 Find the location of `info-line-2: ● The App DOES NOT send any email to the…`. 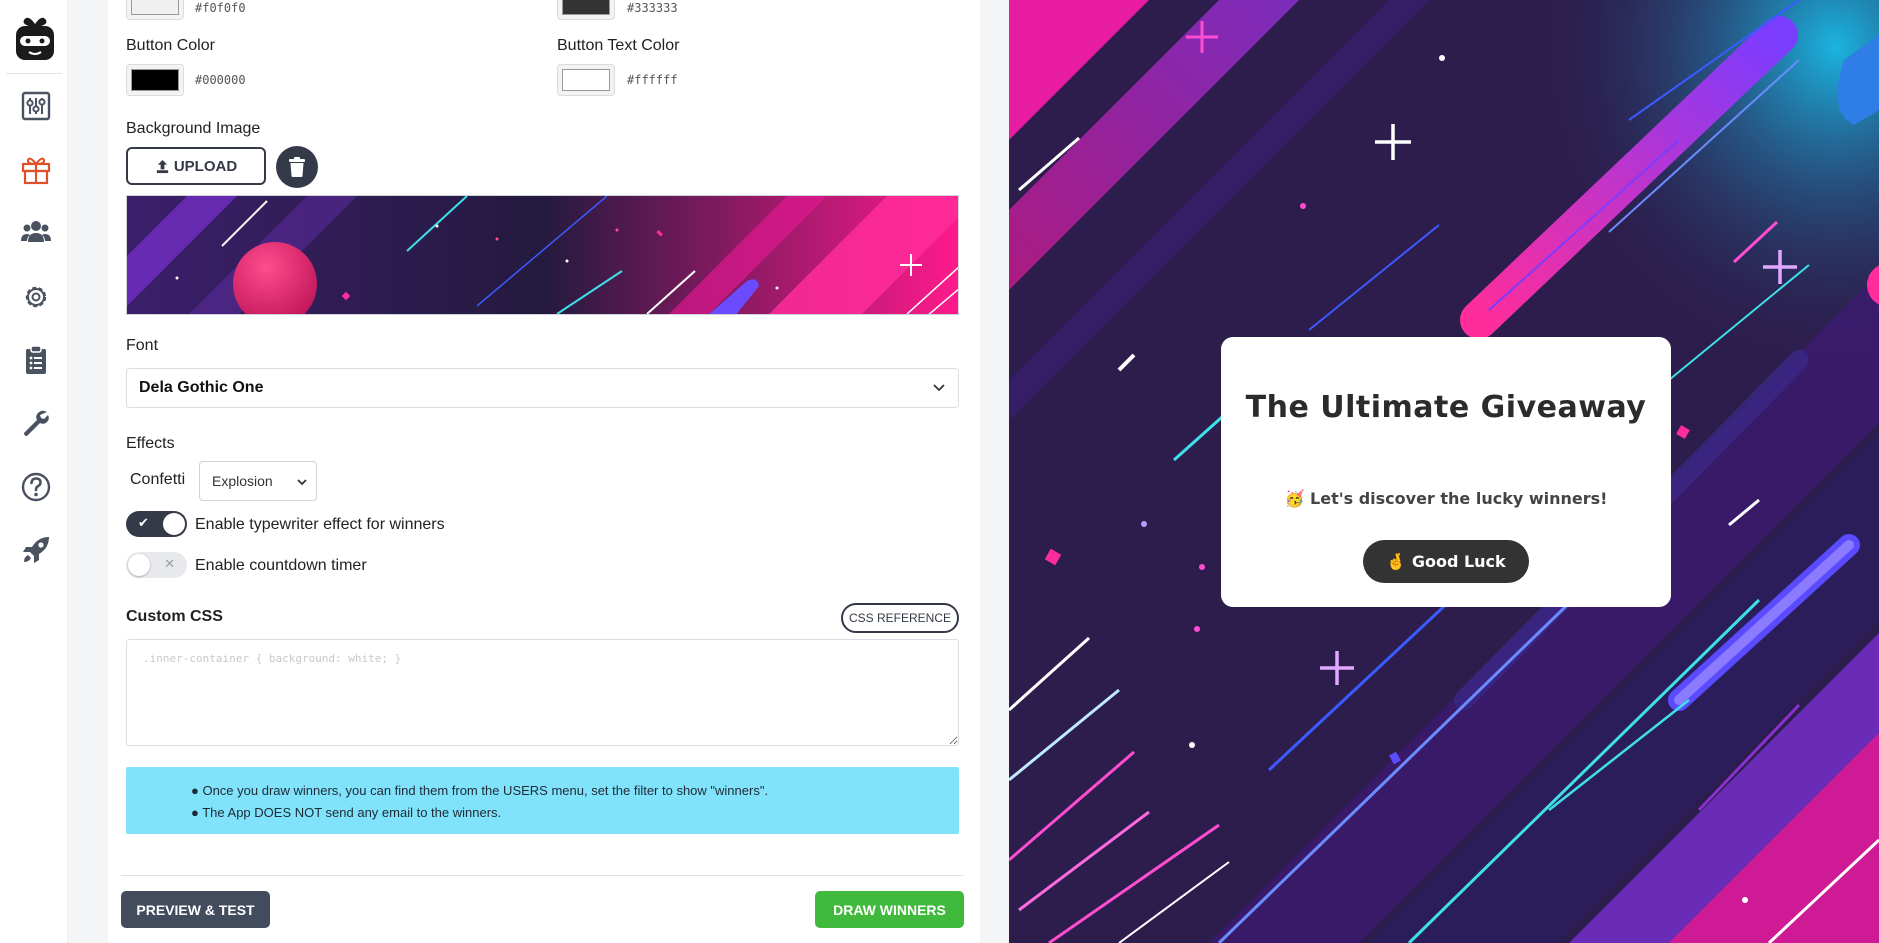

info-line-2: ● The App DOES NOT send any email to the… is located at coordinates (346, 812).